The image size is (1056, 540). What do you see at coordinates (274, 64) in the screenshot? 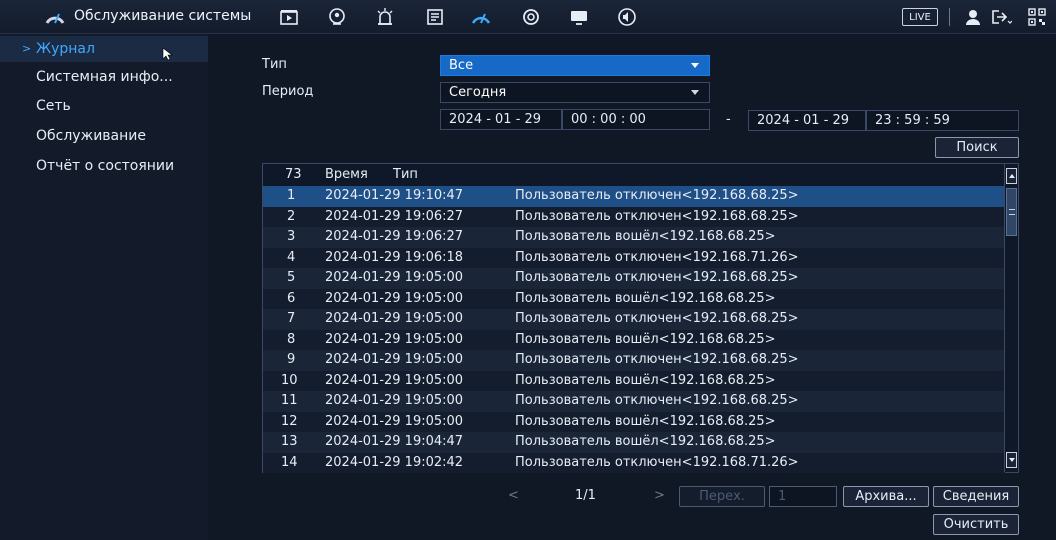
I see `type-label: Тип` at bounding box center [274, 64].